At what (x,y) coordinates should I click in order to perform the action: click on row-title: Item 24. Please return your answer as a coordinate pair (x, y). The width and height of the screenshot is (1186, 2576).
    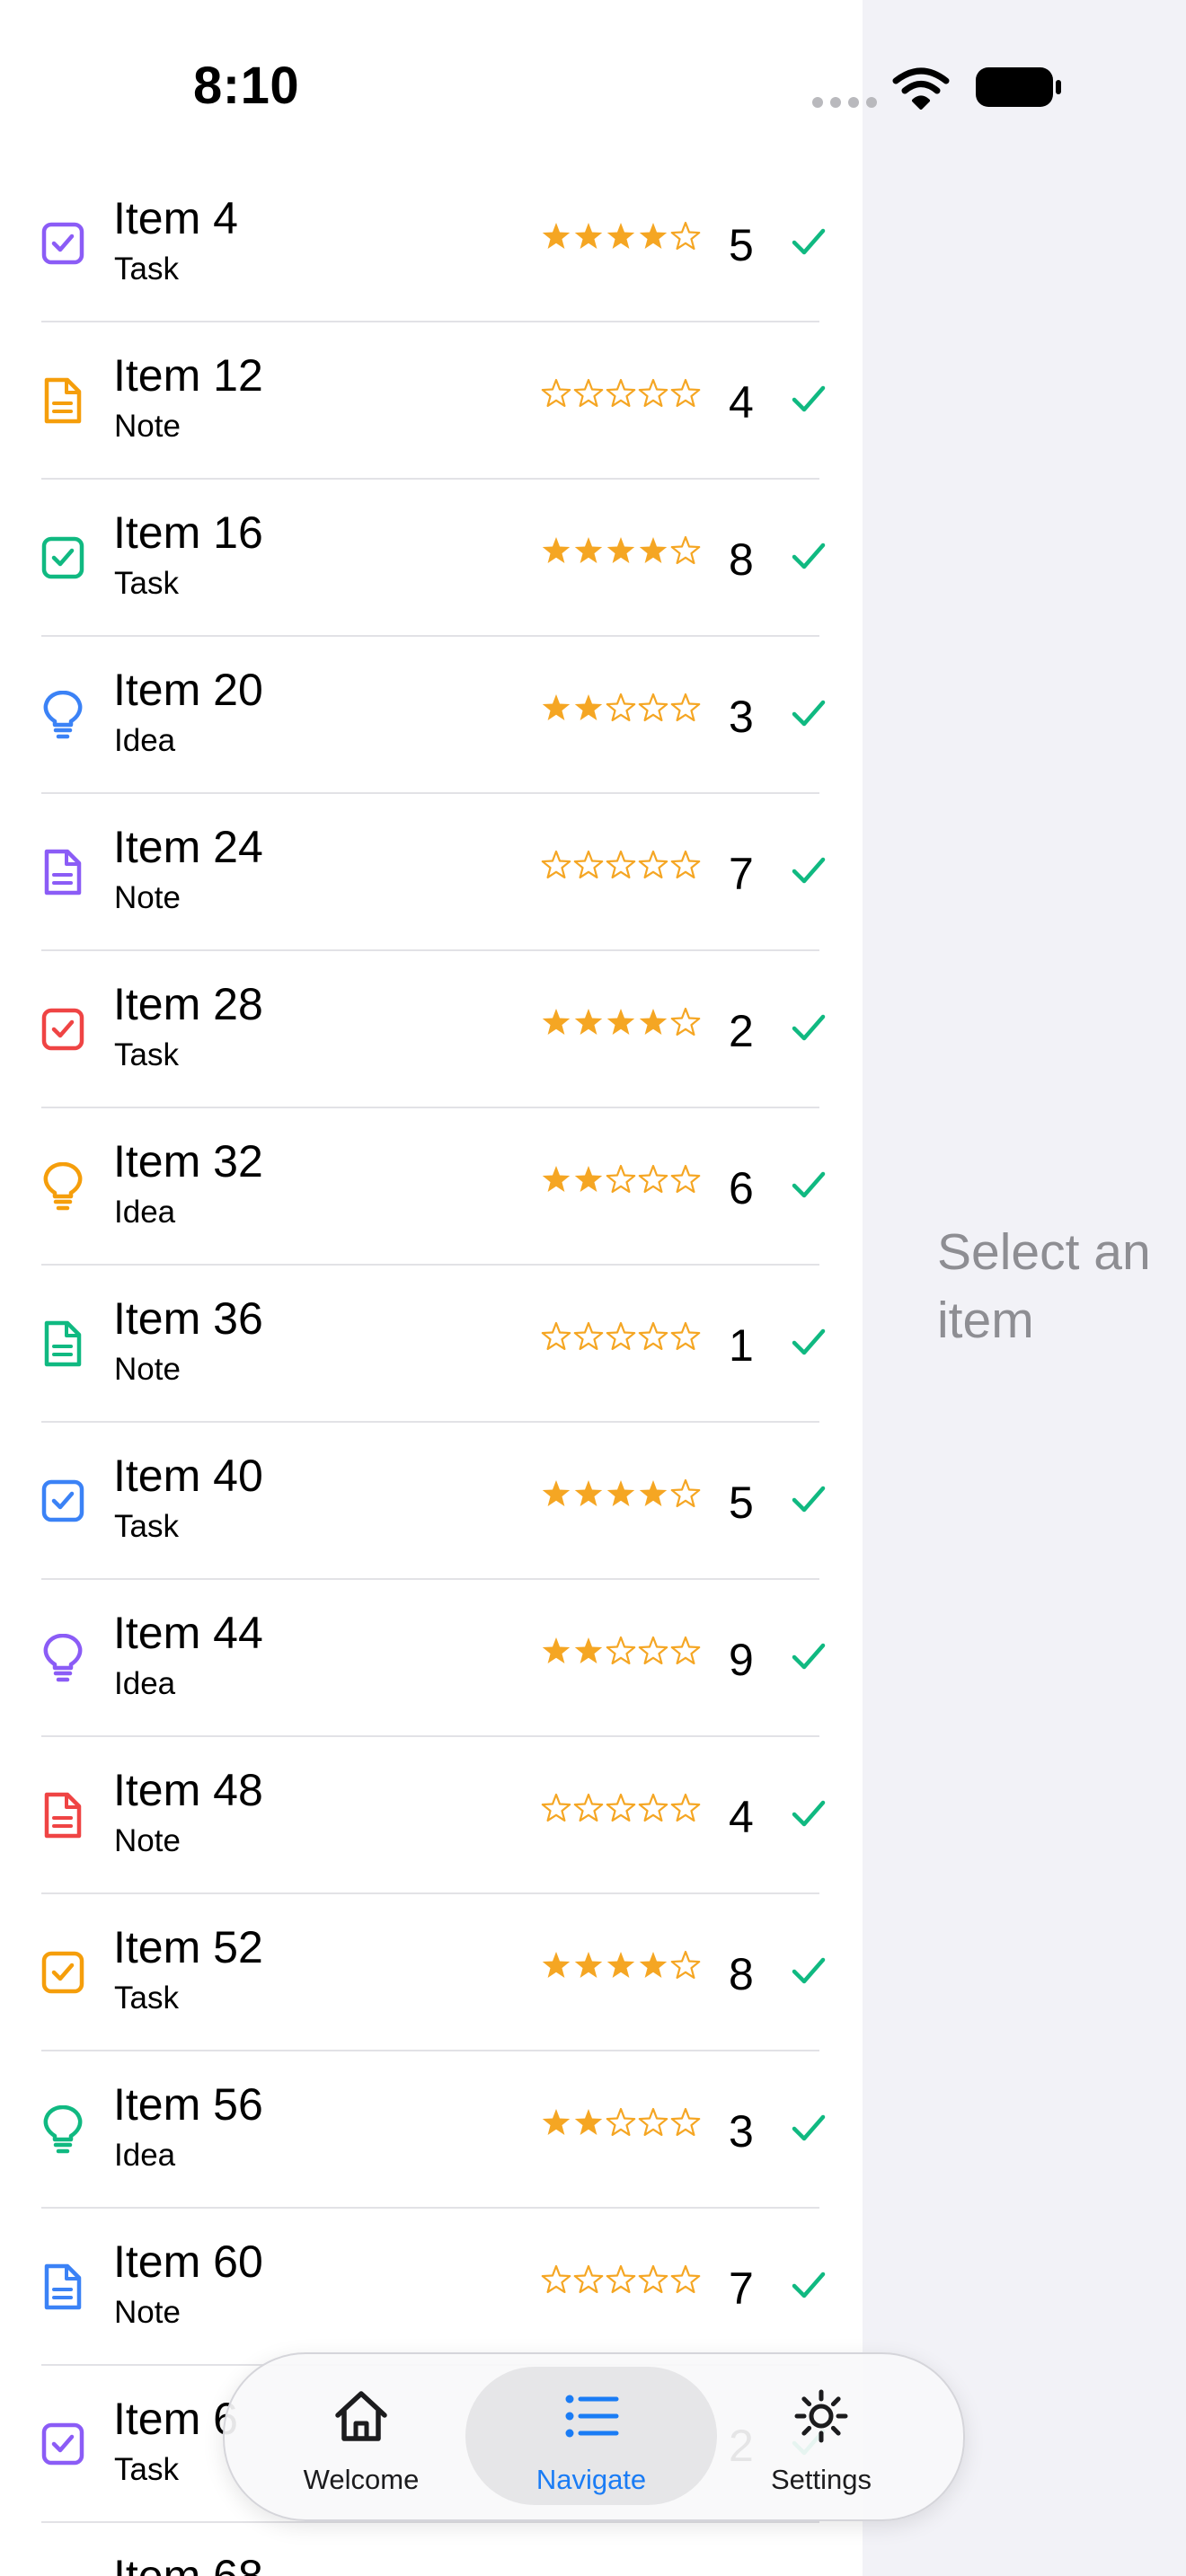
    Looking at the image, I should click on (188, 847).